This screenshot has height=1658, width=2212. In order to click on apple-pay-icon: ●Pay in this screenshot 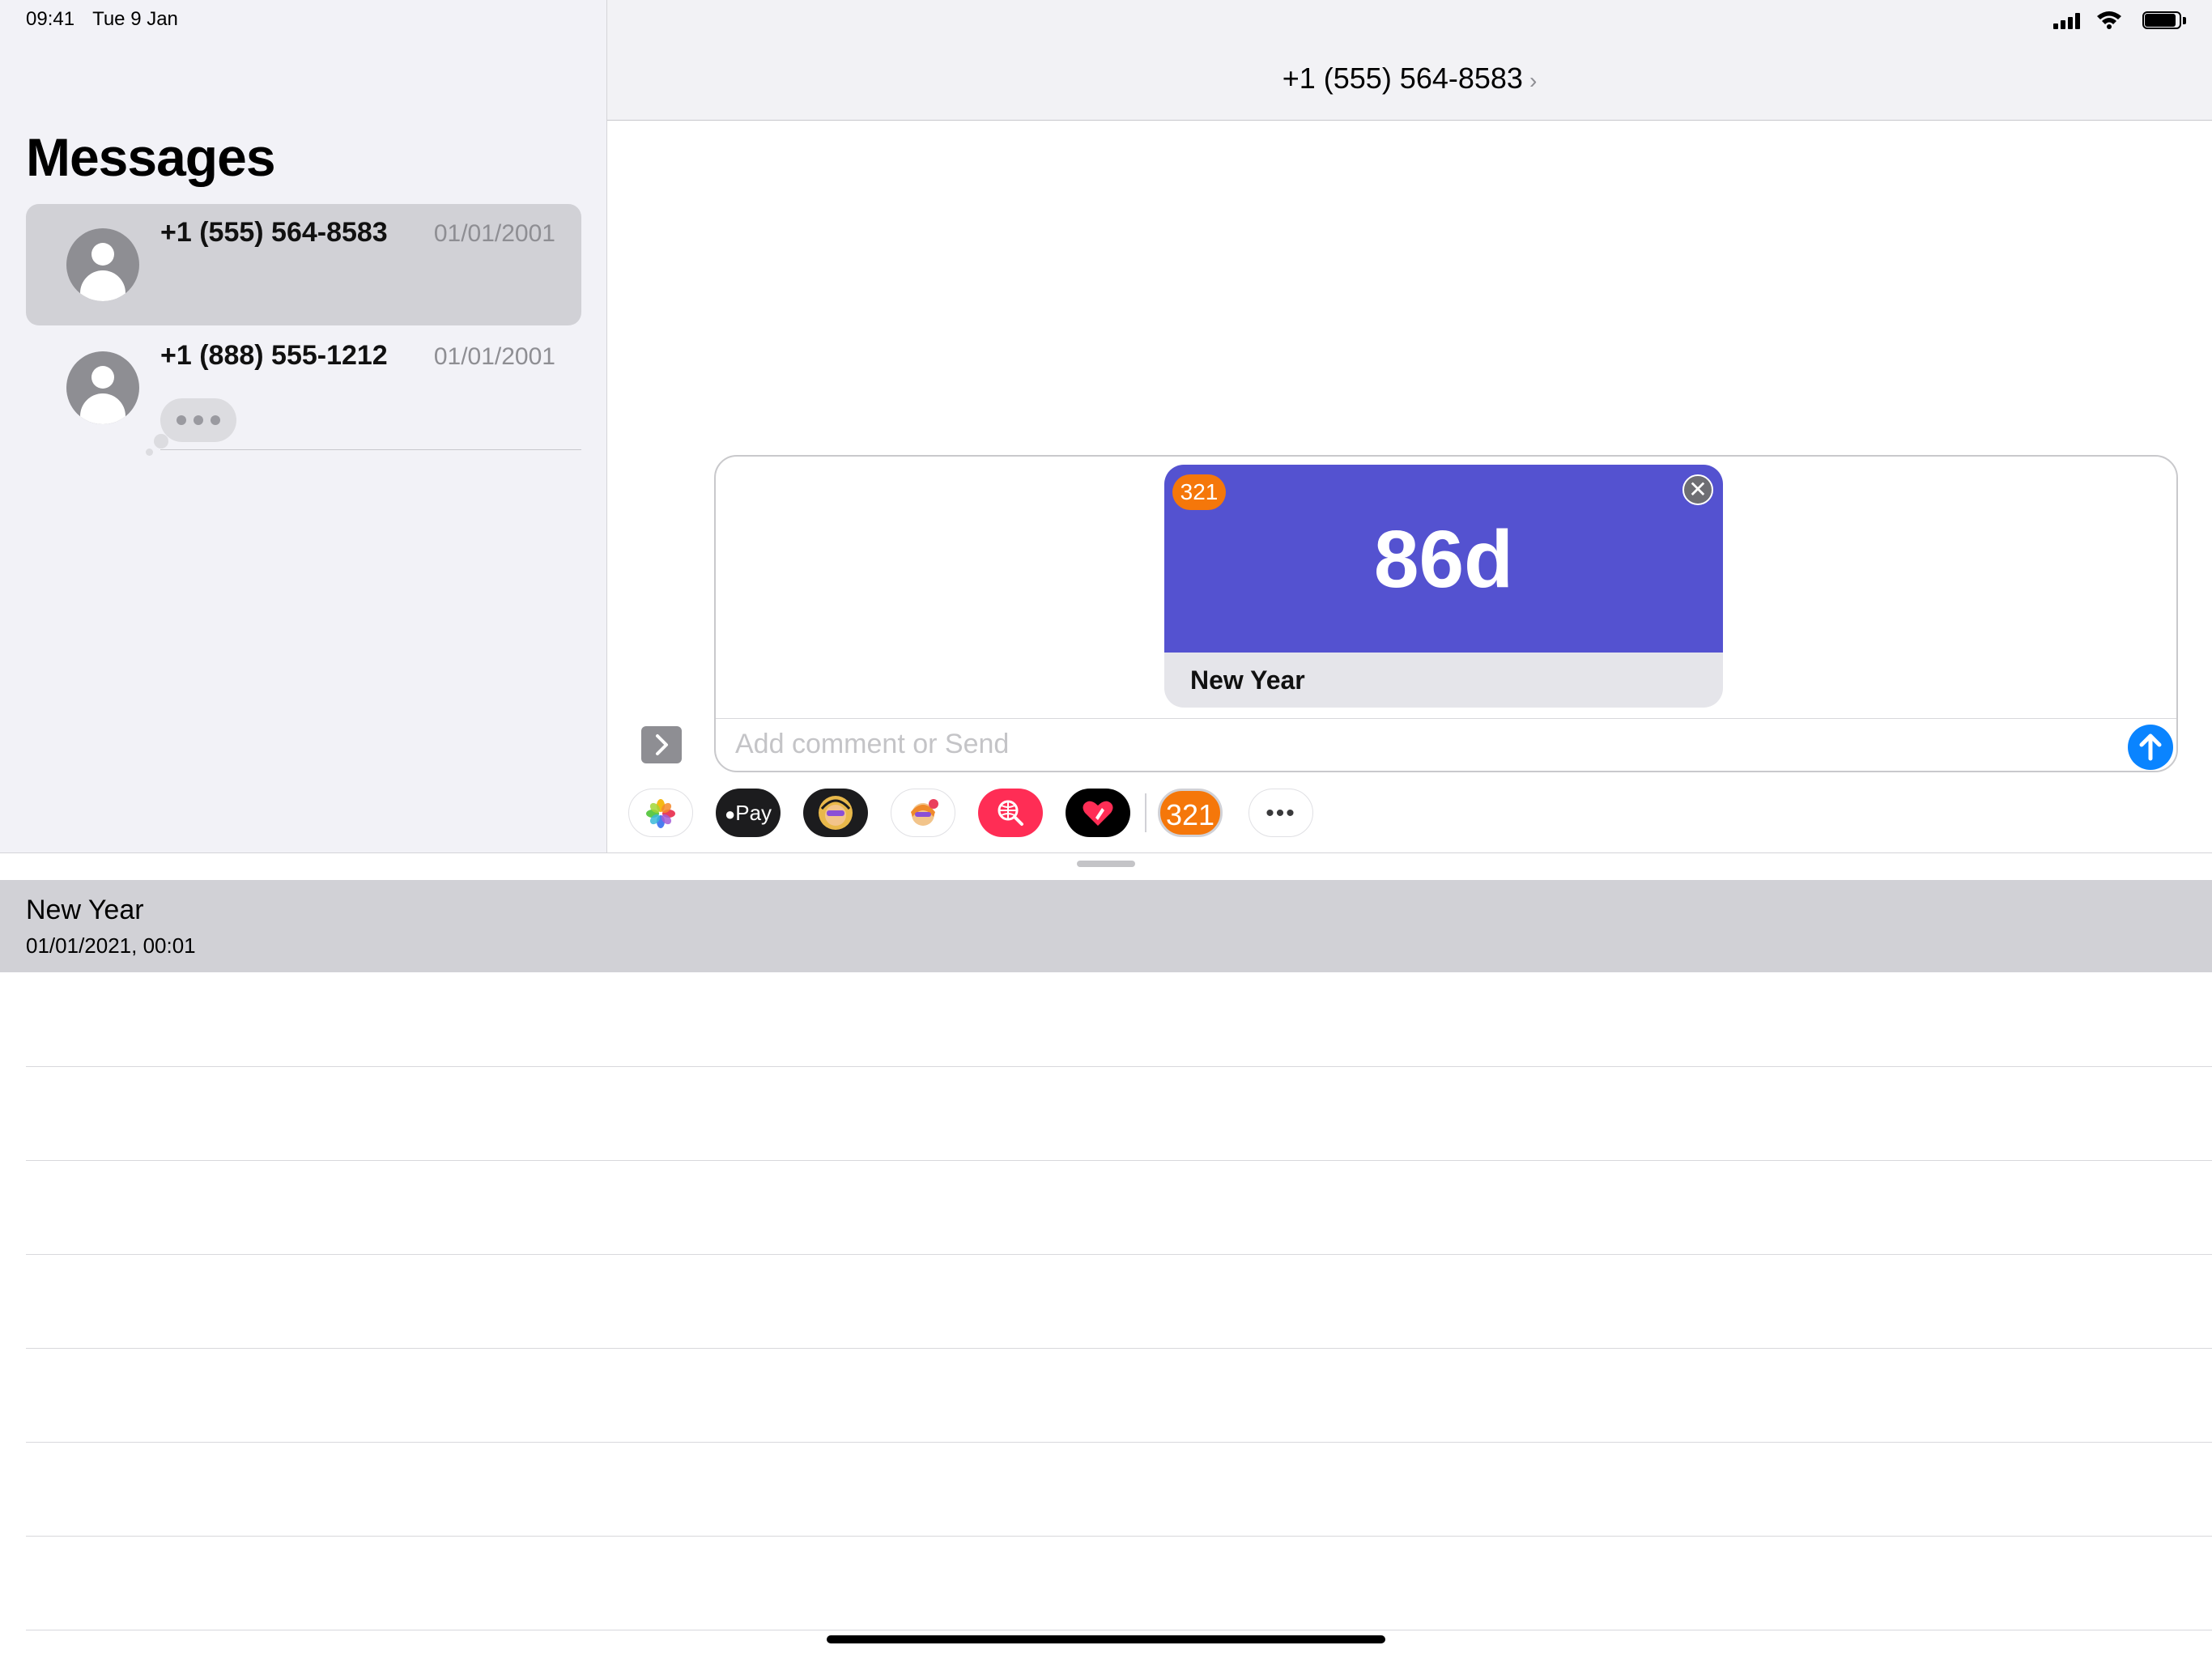, I will do `click(749, 813)`.